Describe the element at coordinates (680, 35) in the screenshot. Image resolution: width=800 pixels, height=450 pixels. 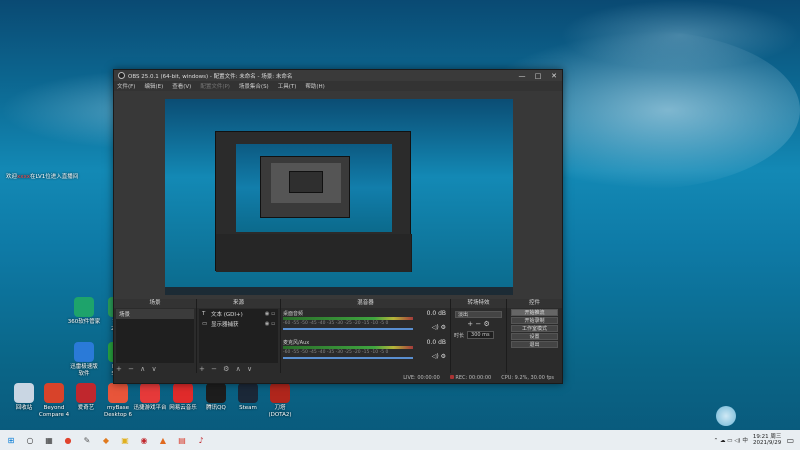
I see `wave-decoration` at that location.